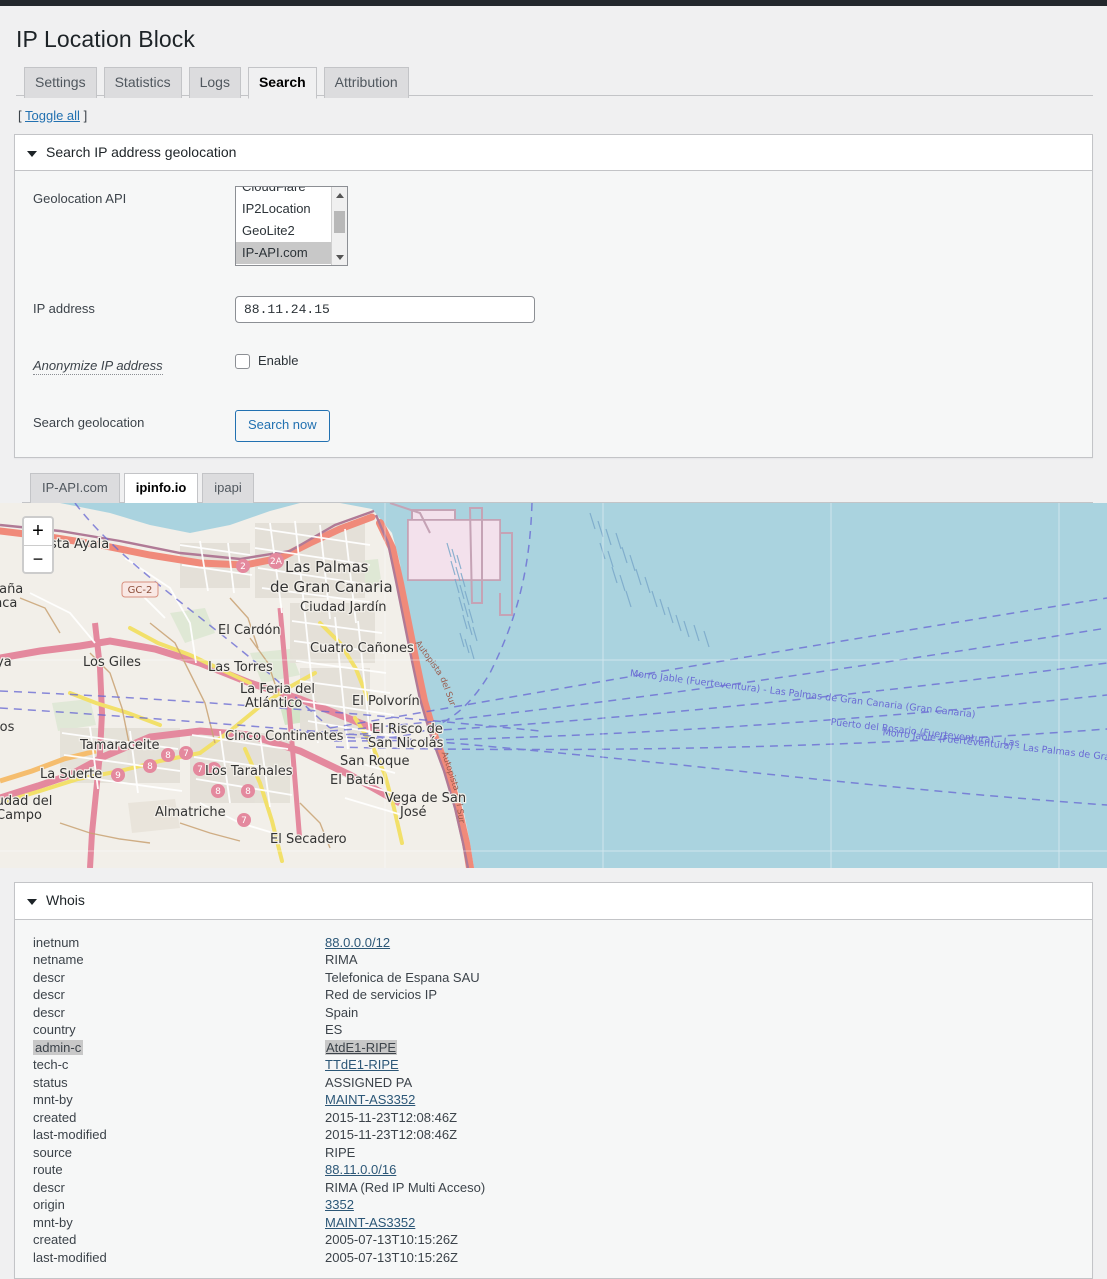  I want to click on map-zoom-controls: + −, so click(38, 545).